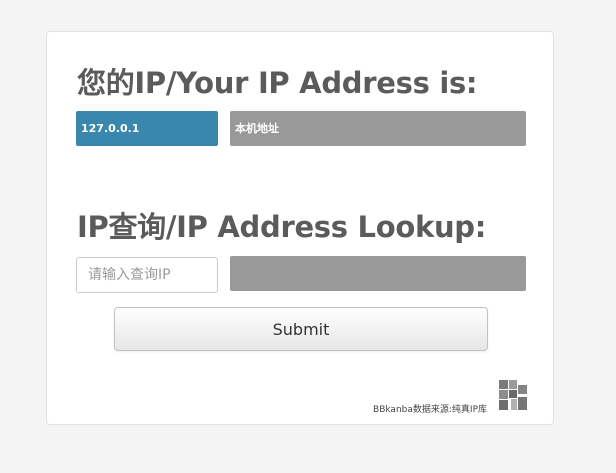  What do you see at coordinates (301, 329) in the screenshot?
I see `submit-button: Submit` at bounding box center [301, 329].